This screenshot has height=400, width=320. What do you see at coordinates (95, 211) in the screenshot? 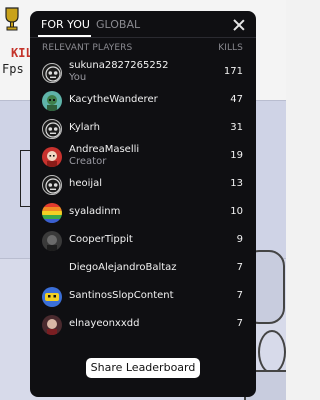
I see `player-name: syaladinm` at bounding box center [95, 211].